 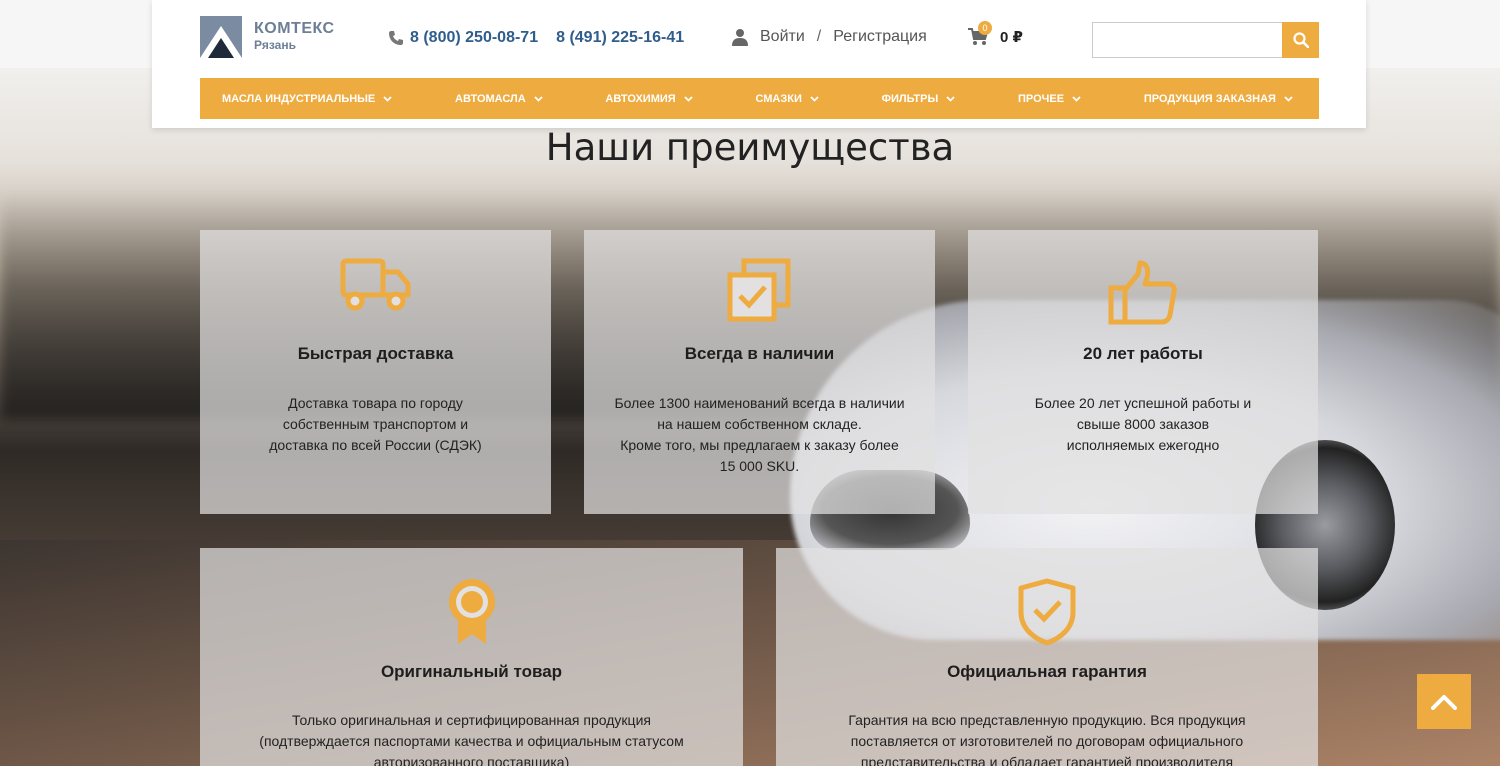 What do you see at coordinates (1047, 671) in the screenshot?
I see `card-title: Официальная гарантия` at bounding box center [1047, 671].